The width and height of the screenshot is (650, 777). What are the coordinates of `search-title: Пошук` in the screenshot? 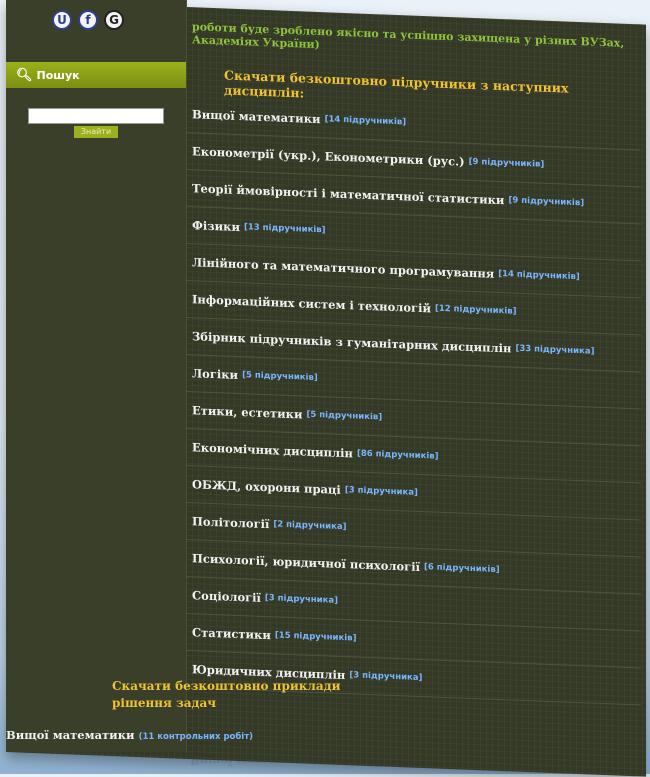 It's located at (58, 75).